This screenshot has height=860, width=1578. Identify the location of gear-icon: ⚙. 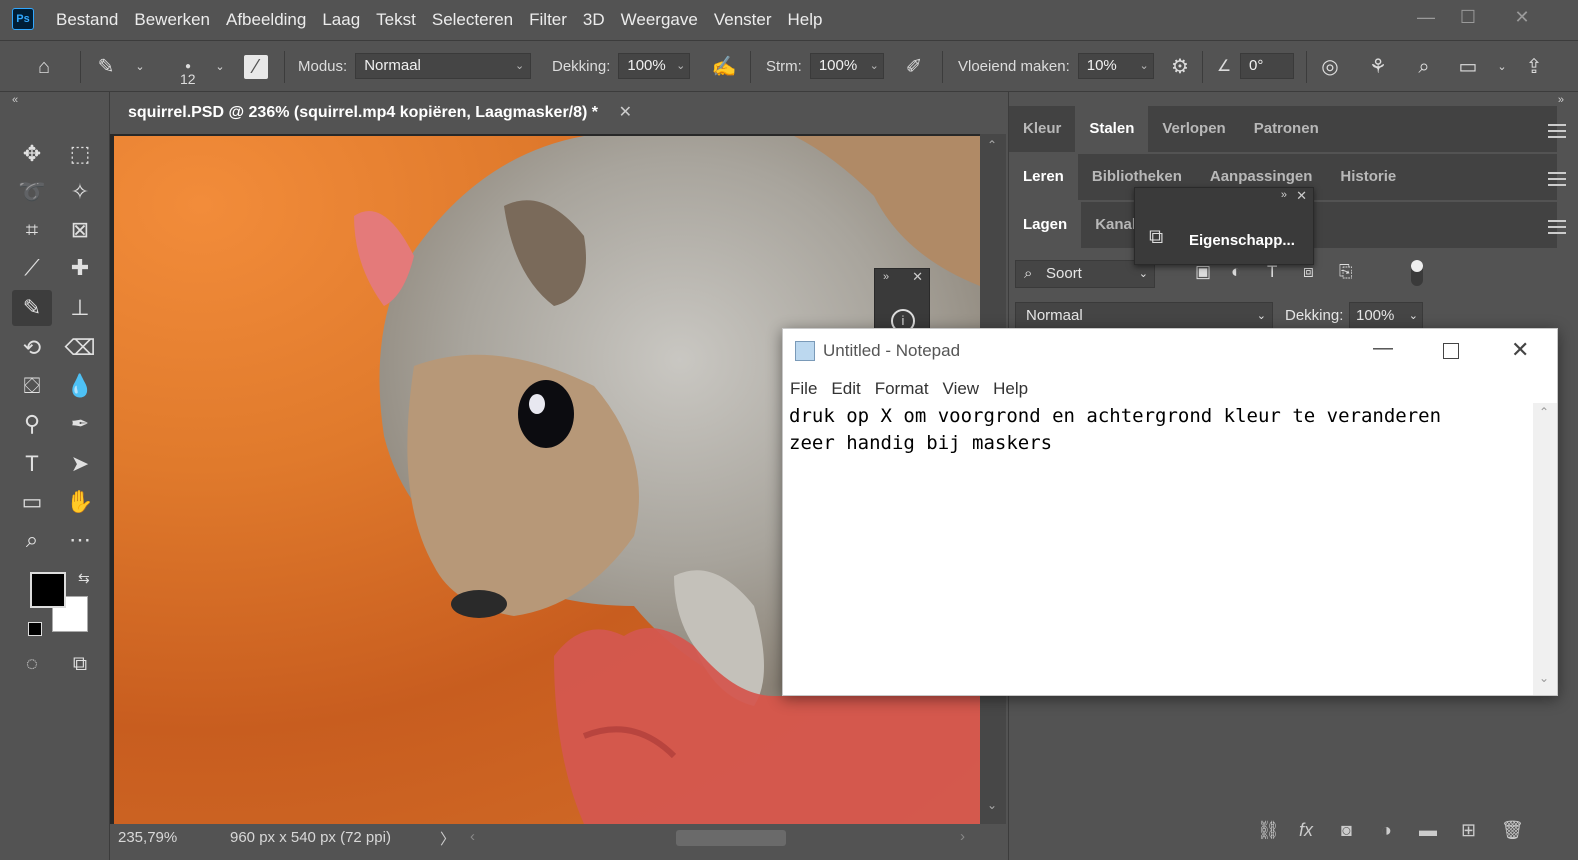
(1180, 67).